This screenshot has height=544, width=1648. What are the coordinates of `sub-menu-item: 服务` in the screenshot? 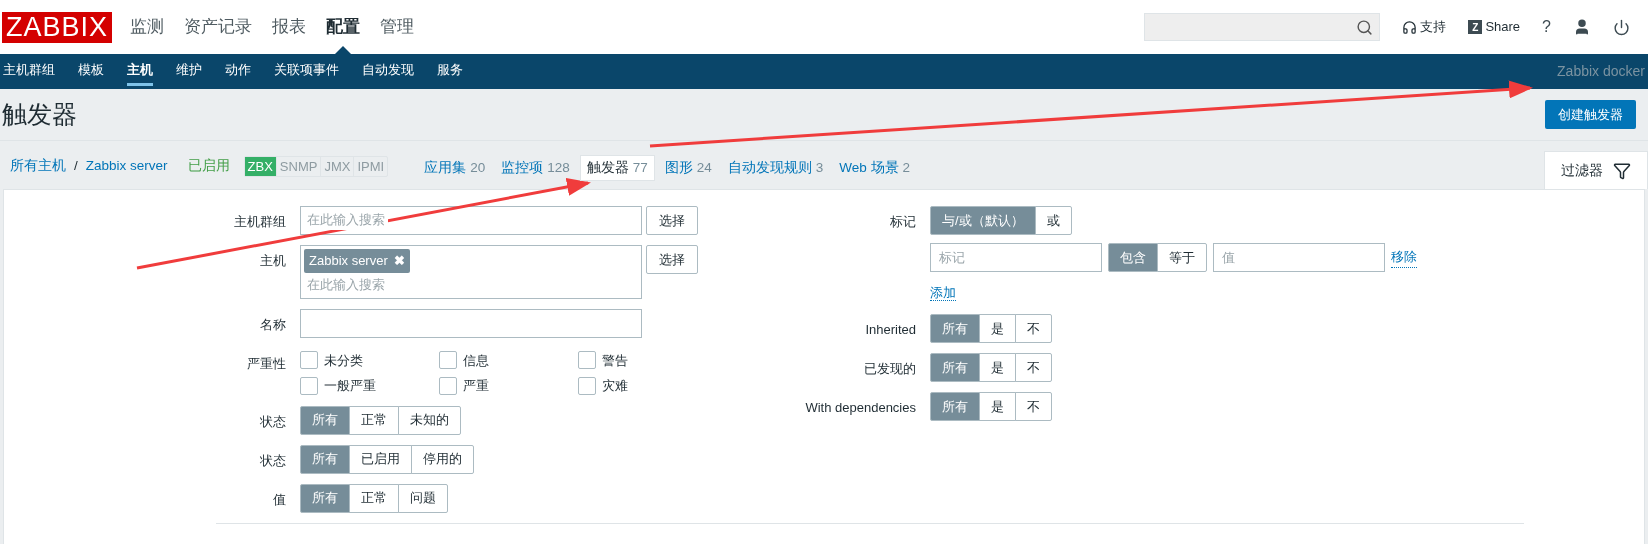 It's located at (450, 73).